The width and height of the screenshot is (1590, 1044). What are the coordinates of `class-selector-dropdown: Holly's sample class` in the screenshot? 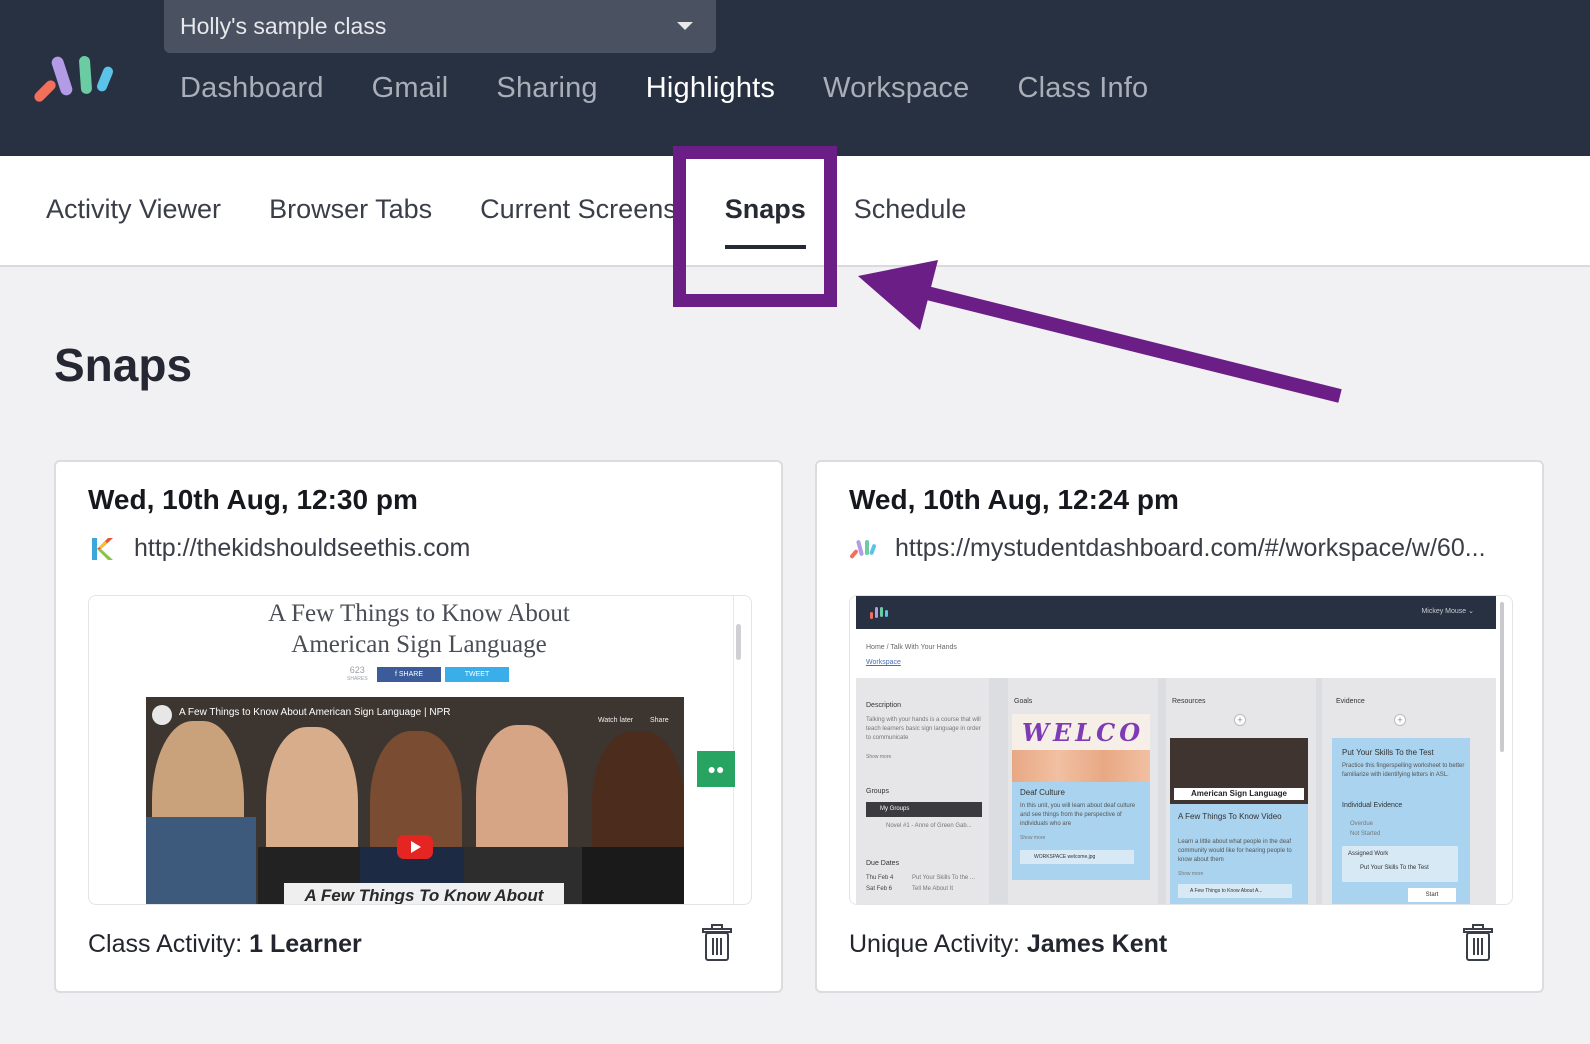 It's located at (440, 26).